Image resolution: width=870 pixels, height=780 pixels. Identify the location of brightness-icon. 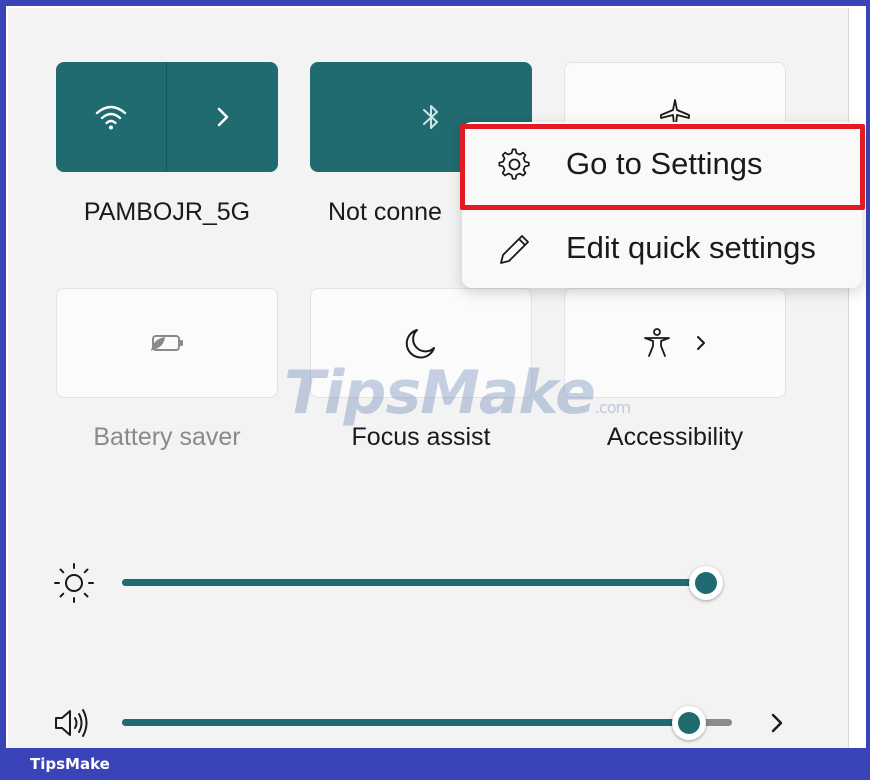
(74, 583).